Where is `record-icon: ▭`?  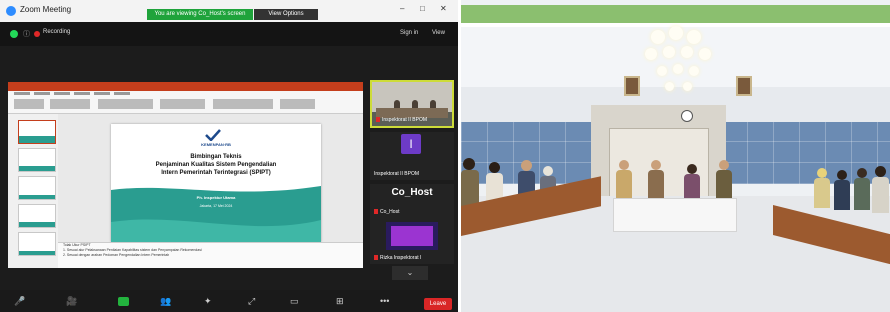 record-icon: ▭ is located at coordinates (294, 301).